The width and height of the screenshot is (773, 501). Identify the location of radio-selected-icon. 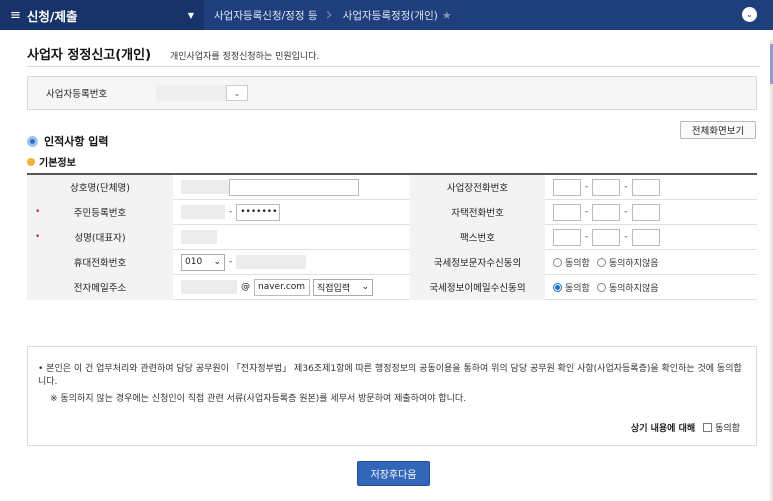
(557, 287).